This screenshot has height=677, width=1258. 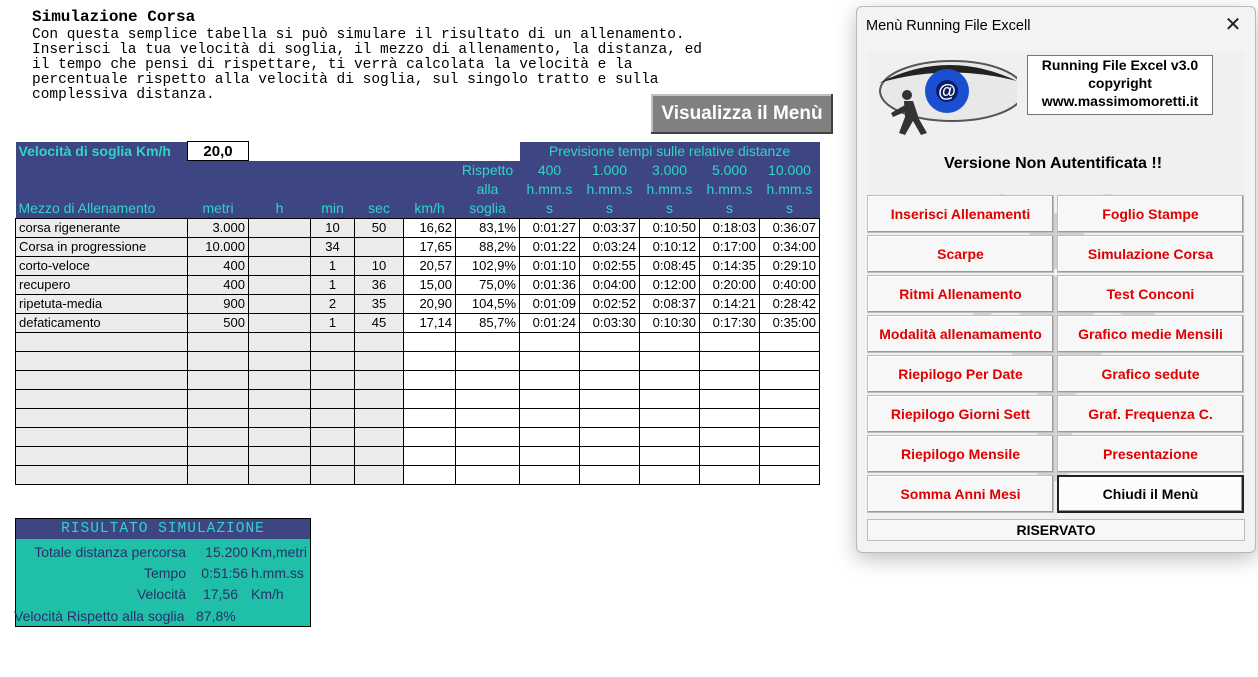 I want to click on cell-sec: 35, so click(x=379, y=303).